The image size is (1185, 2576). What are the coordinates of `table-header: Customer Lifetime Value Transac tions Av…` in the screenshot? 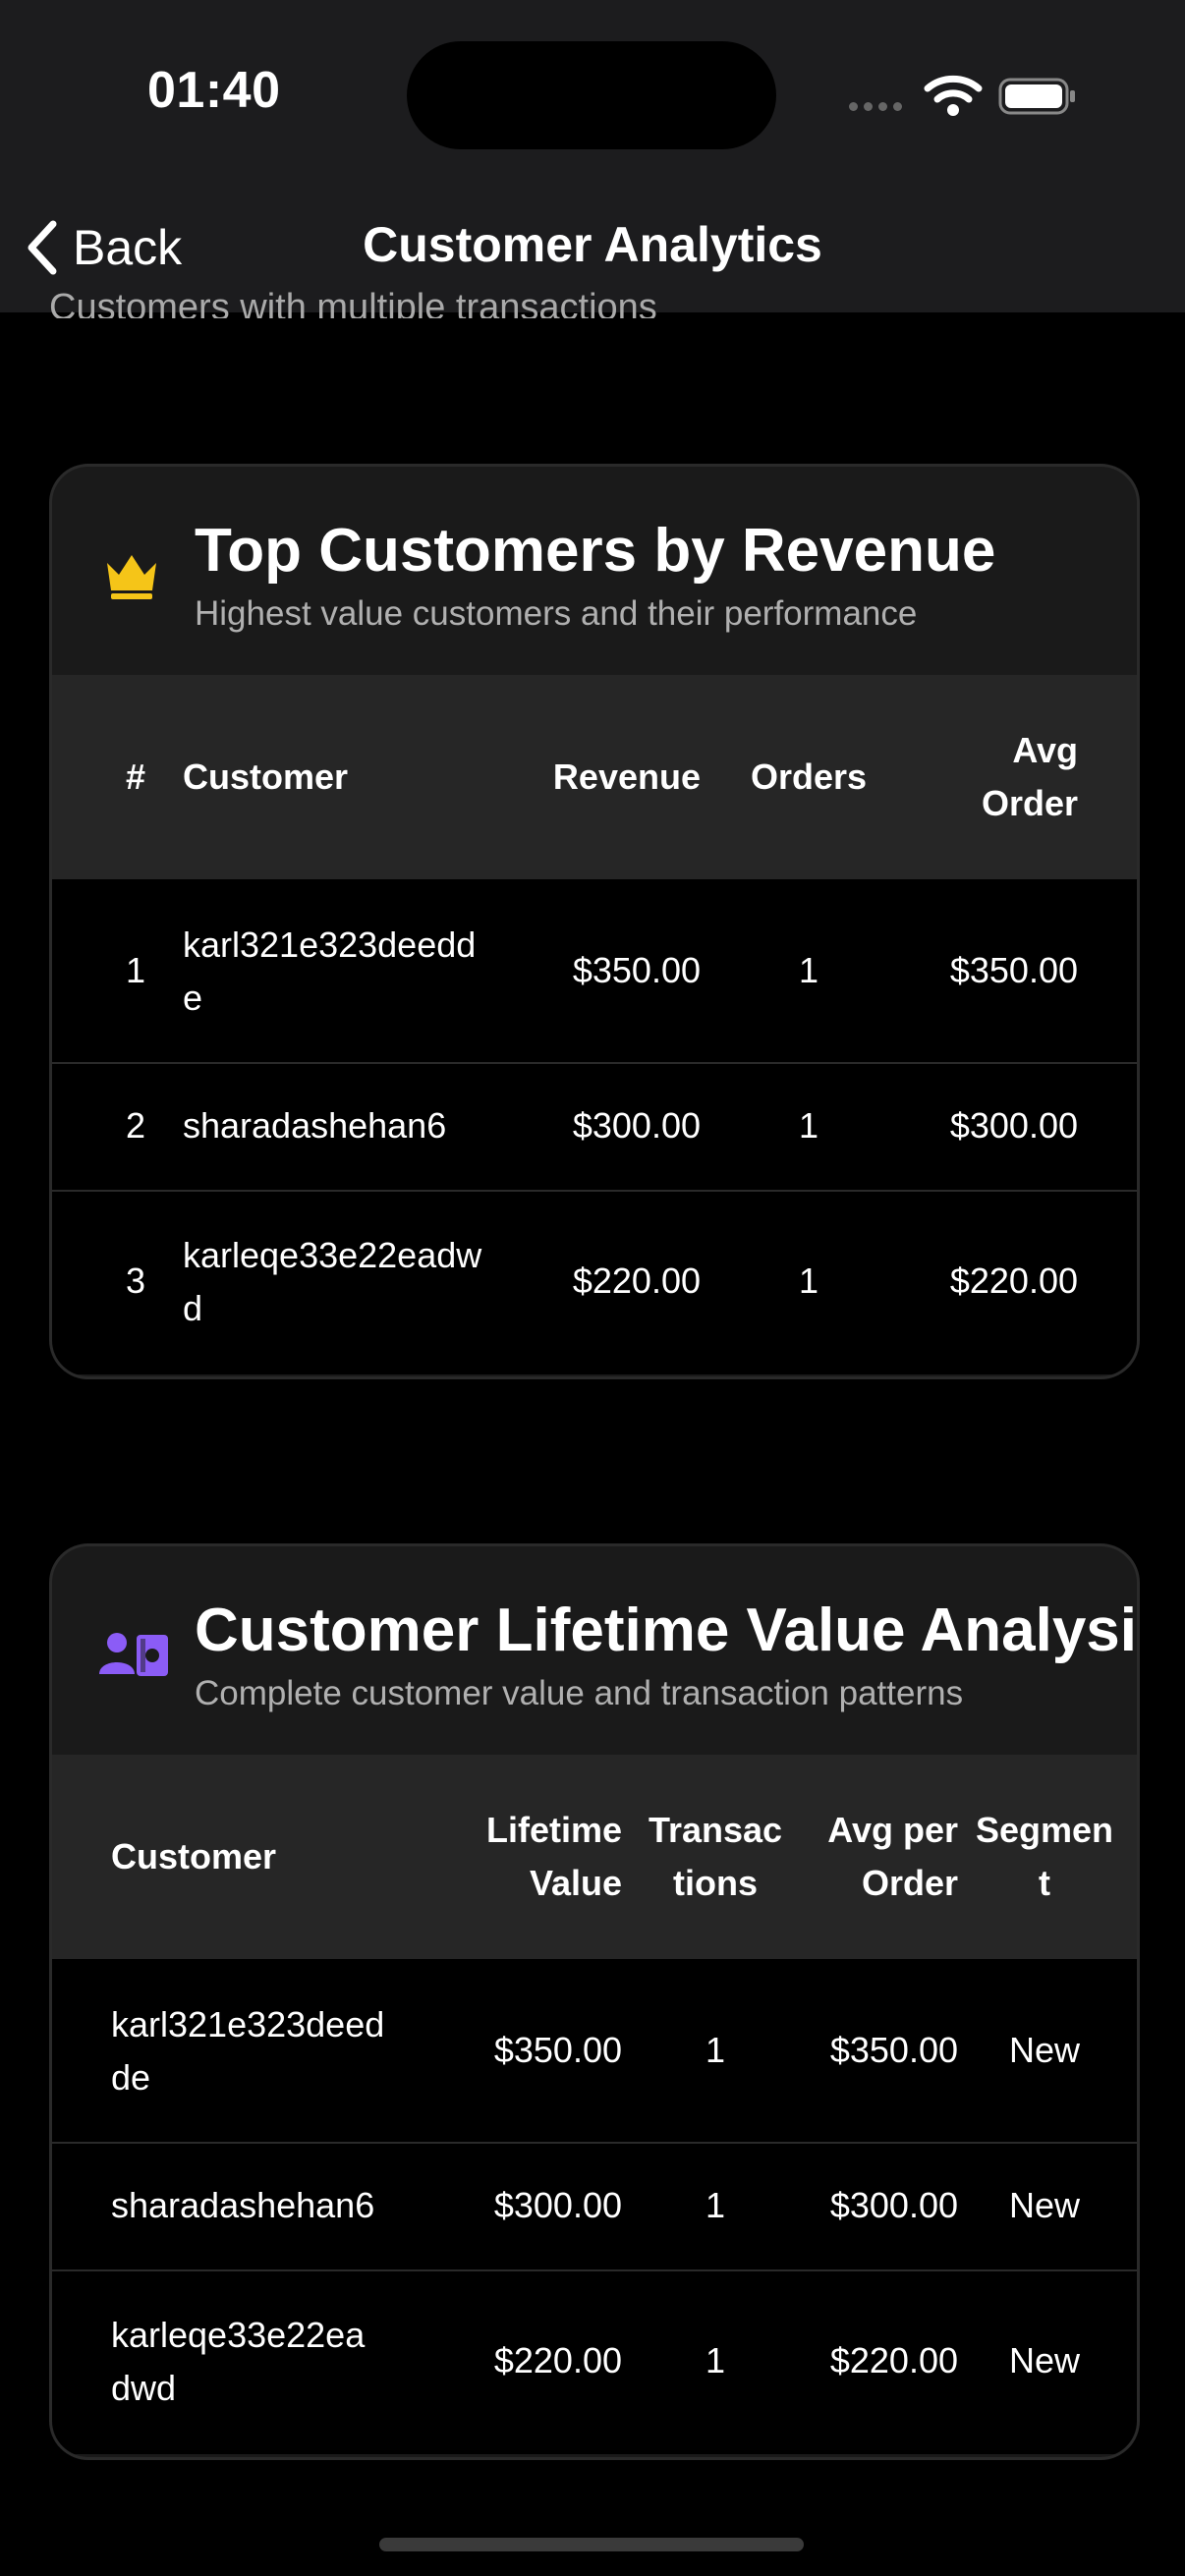 It's located at (594, 1857).